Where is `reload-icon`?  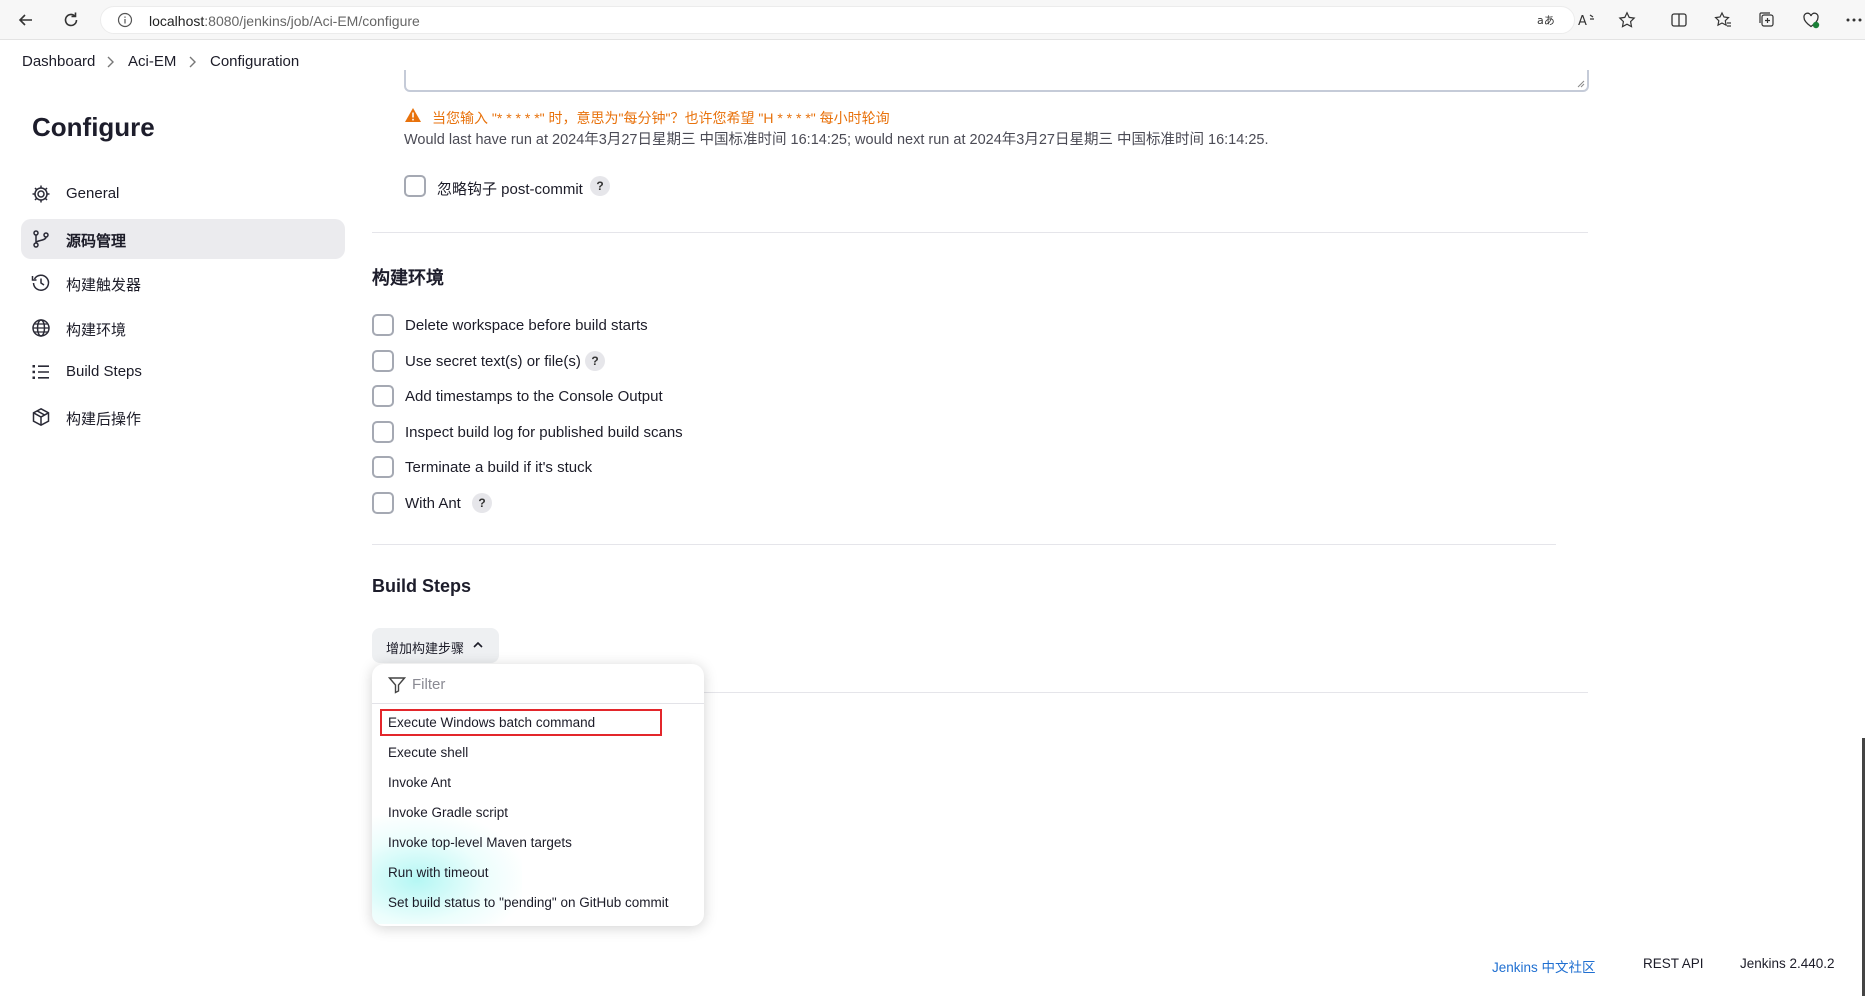 reload-icon is located at coordinates (71, 20).